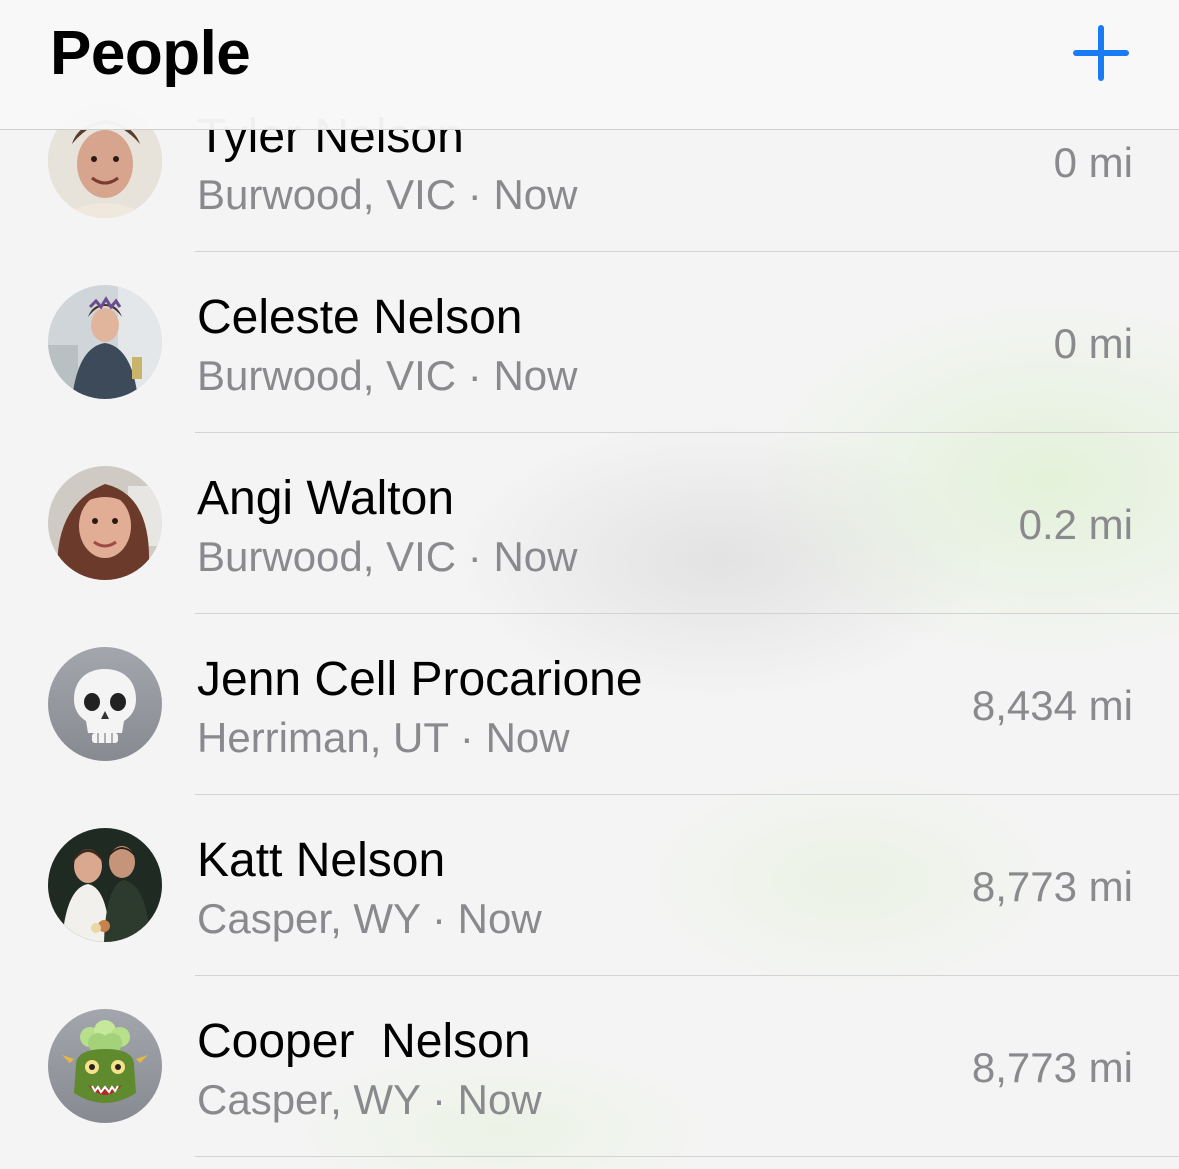  I want to click on person-distance: 0.2 mi, so click(1075, 524).